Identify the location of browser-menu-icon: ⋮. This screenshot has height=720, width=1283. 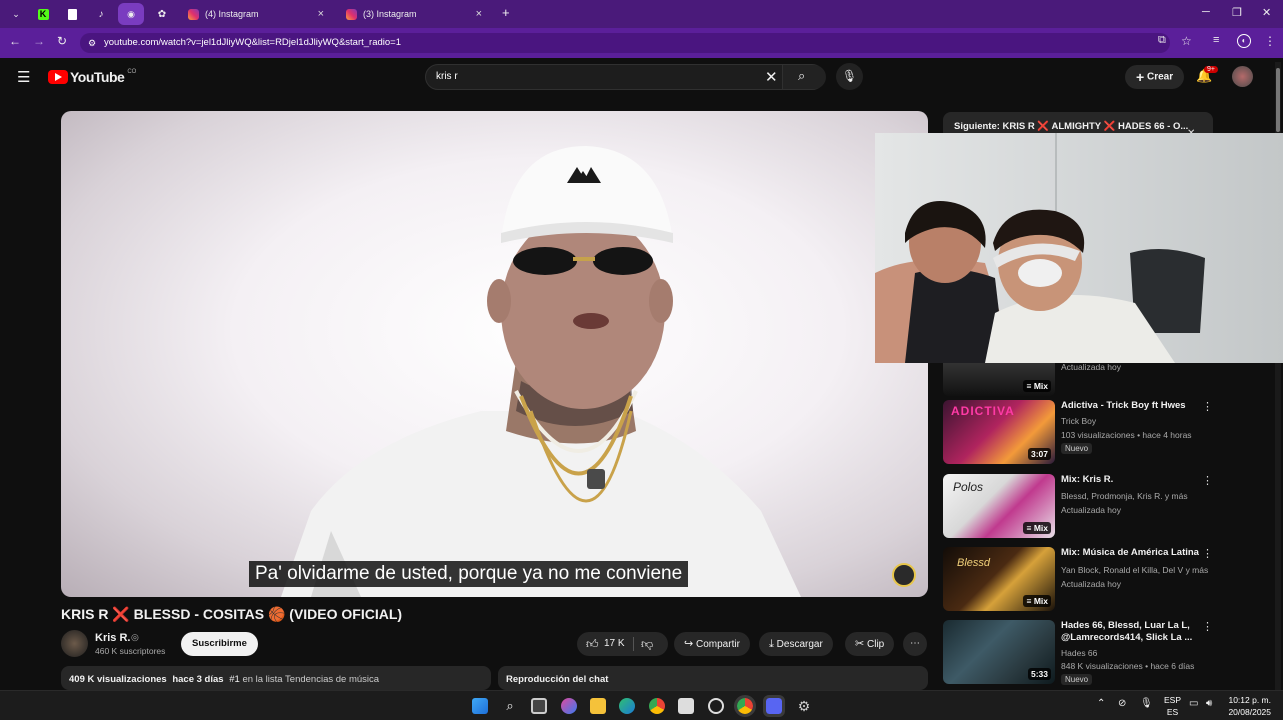
(1270, 41).